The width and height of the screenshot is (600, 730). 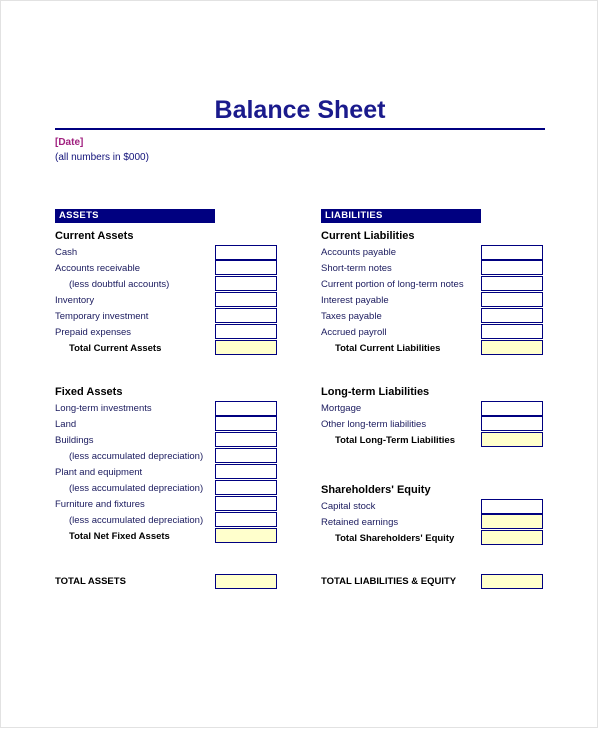 What do you see at coordinates (167, 504) in the screenshot?
I see `line-item-row: Furniture and fixtures` at bounding box center [167, 504].